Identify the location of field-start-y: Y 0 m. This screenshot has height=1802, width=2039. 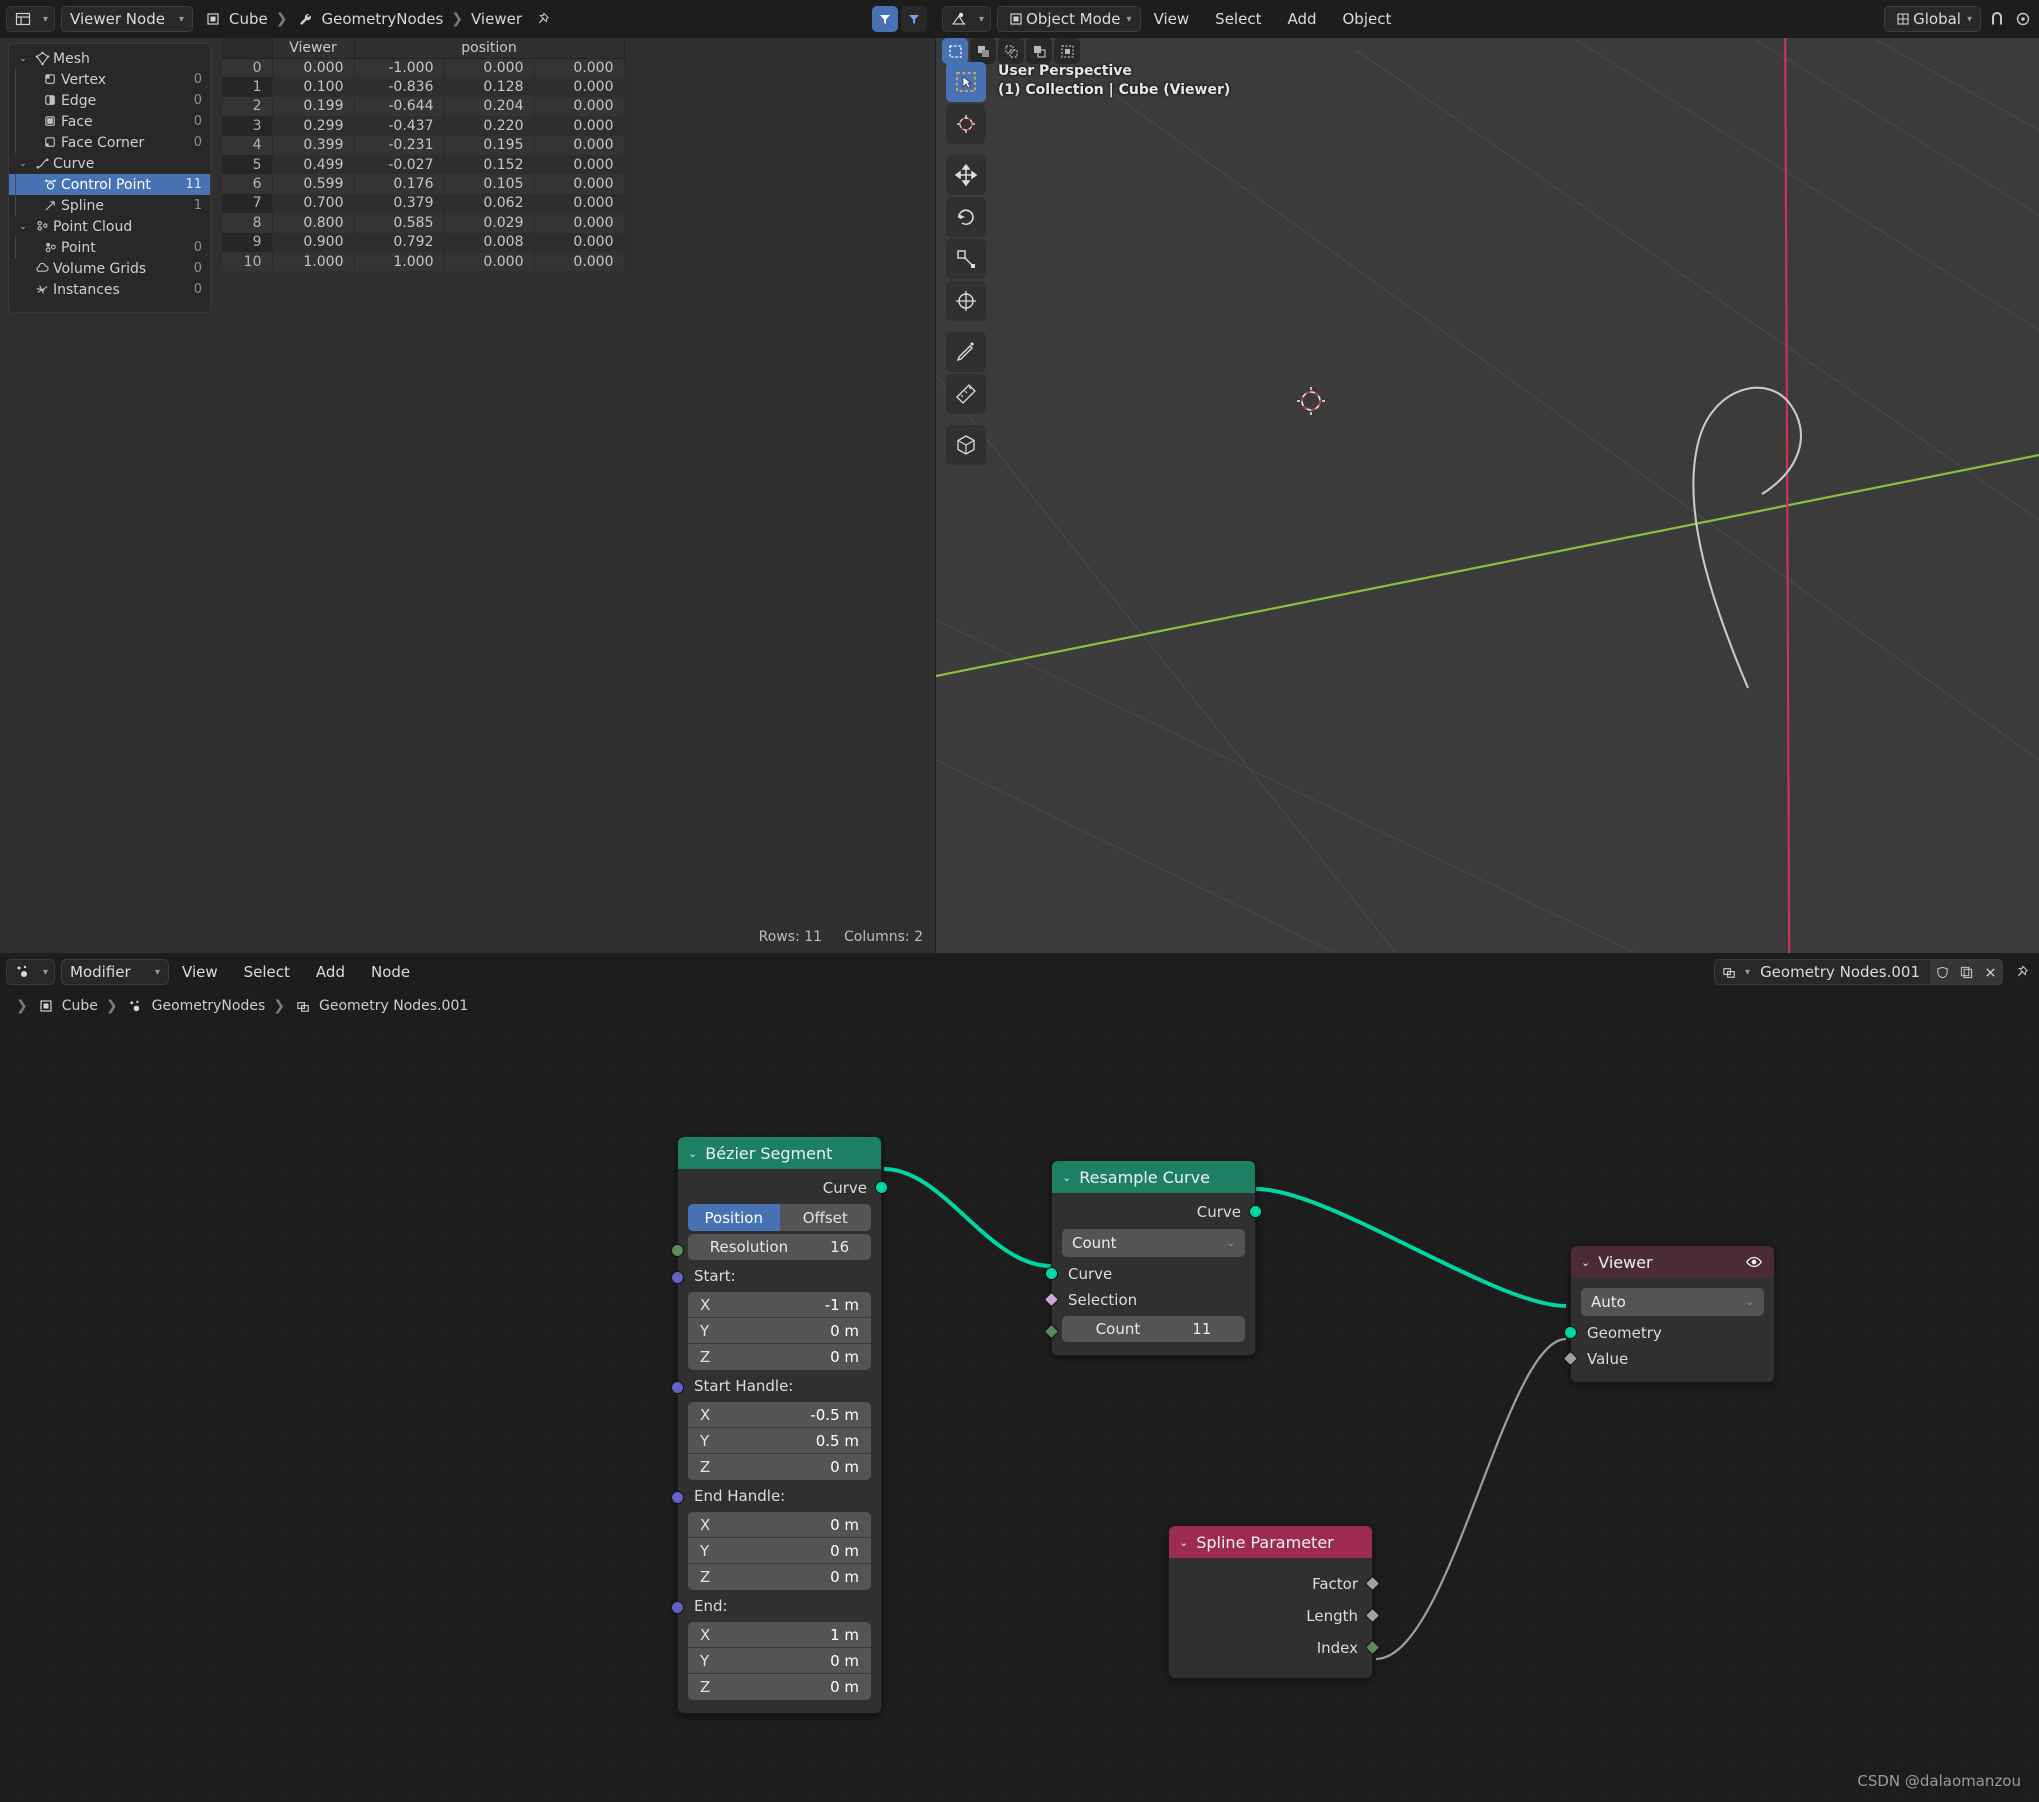
(779, 1331).